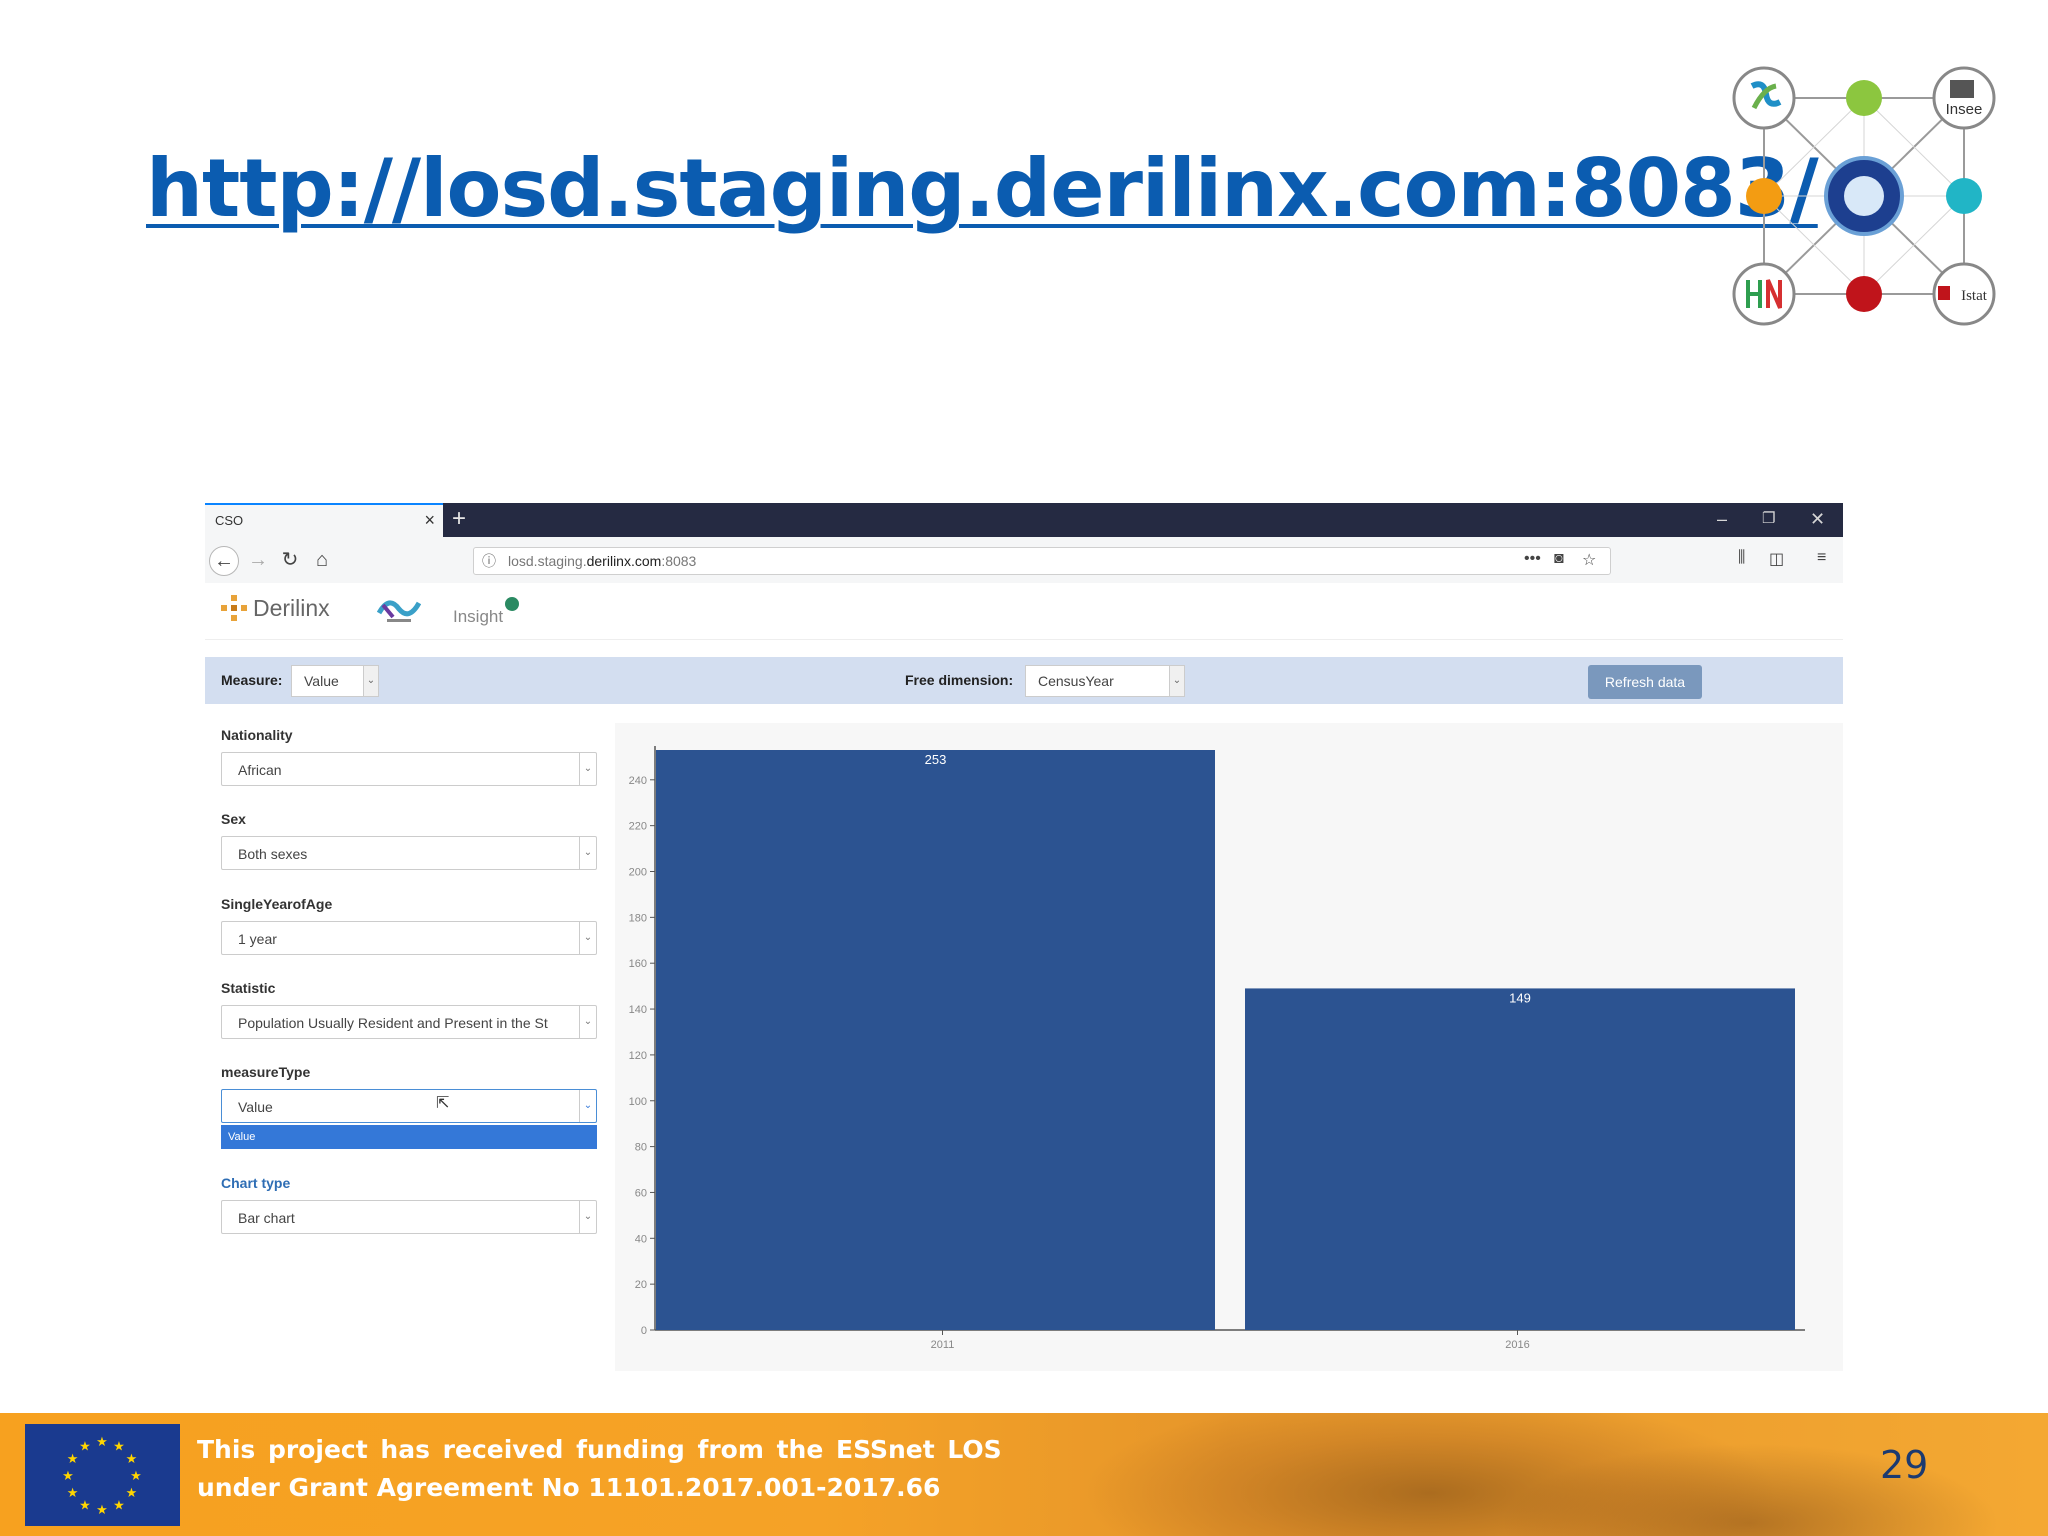 The image size is (2048, 1536). Describe the element at coordinates (1821, 558) in the screenshot. I see `menu-icon: ≡` at that location.